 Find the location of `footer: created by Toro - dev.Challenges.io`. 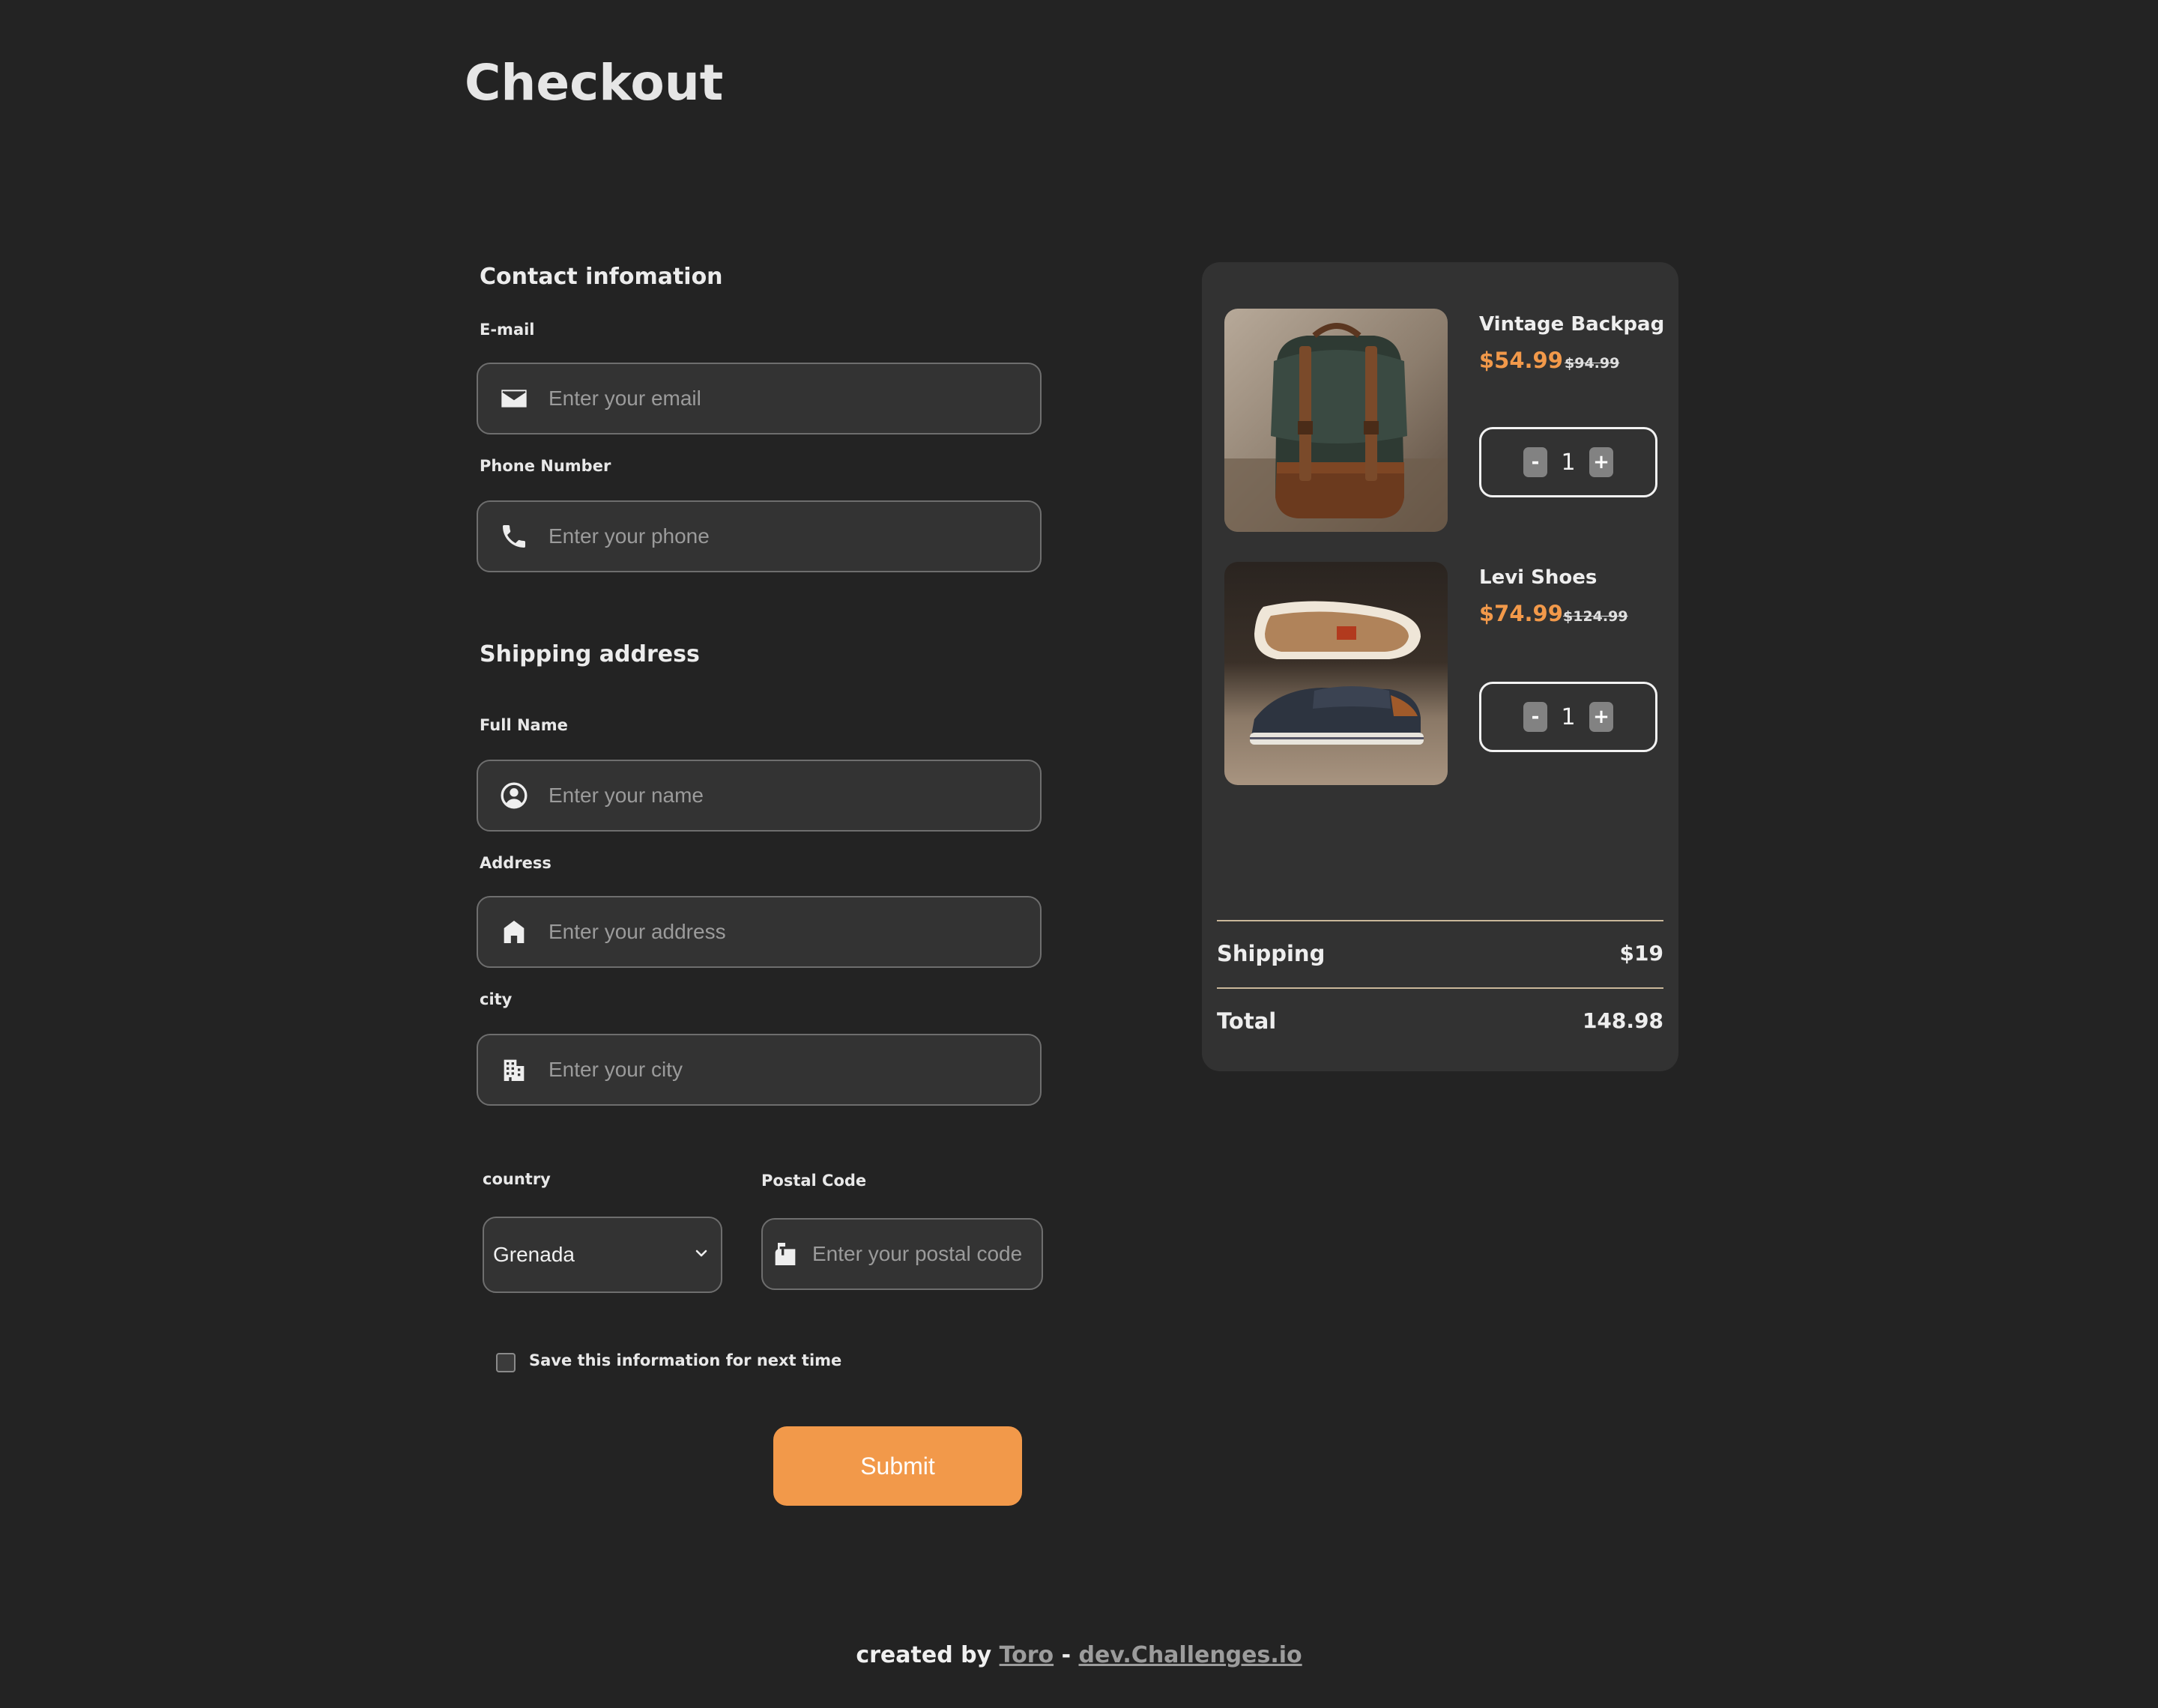

footer: created by Toro - dev.Challenges.io is located at coordinates (1079, 1655).